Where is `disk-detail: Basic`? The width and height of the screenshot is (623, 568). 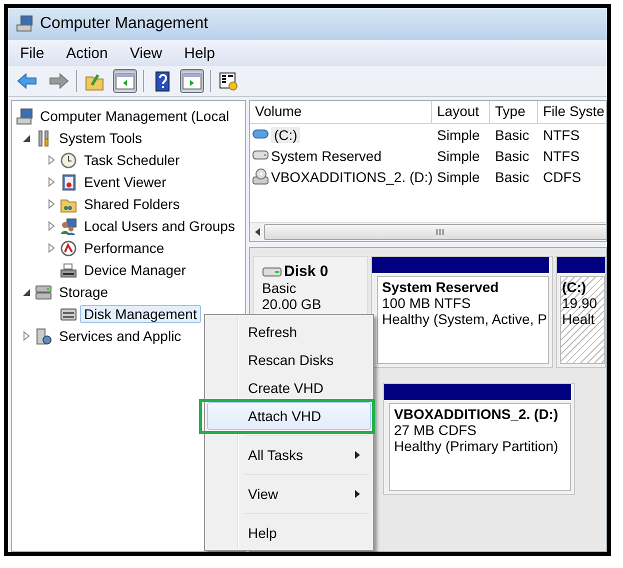
disk-detail: Basic is located at coordinates (280, 288).